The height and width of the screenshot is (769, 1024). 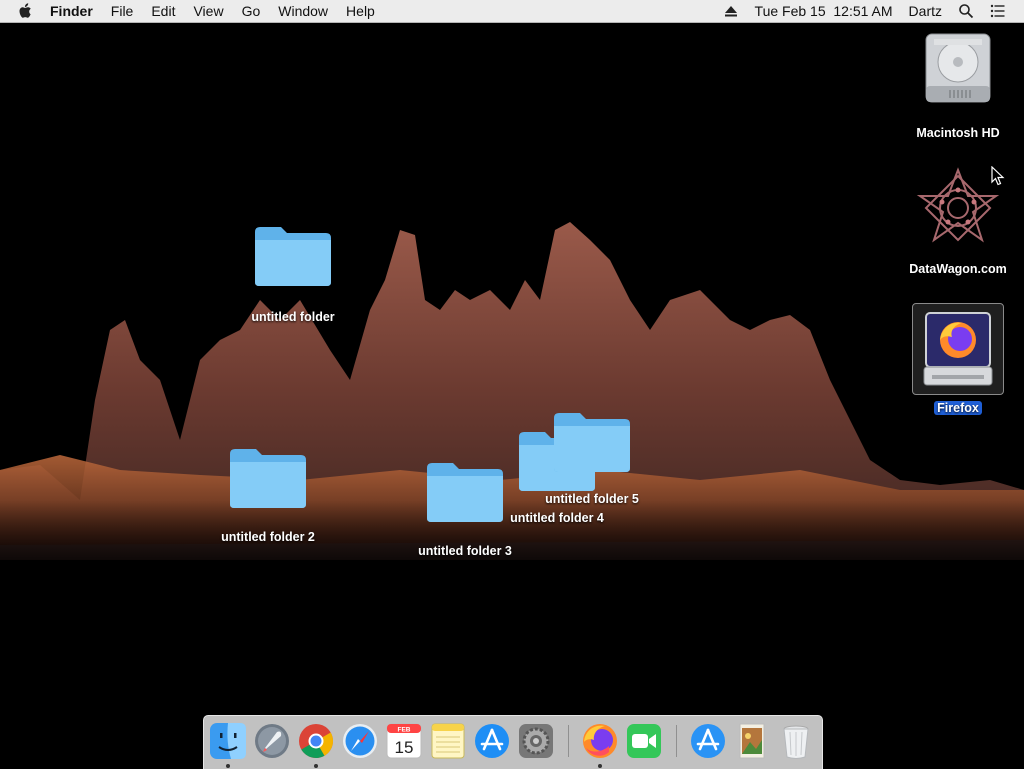 What do you see at coordinates (958, 205) in the screenshot?
I see `datawagon-logo-icon` at bounding box center [958, 205].